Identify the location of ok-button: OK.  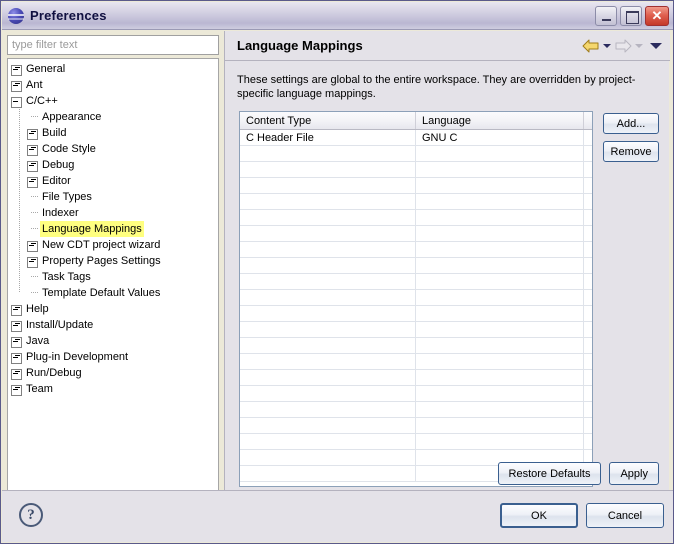
(539, 515).